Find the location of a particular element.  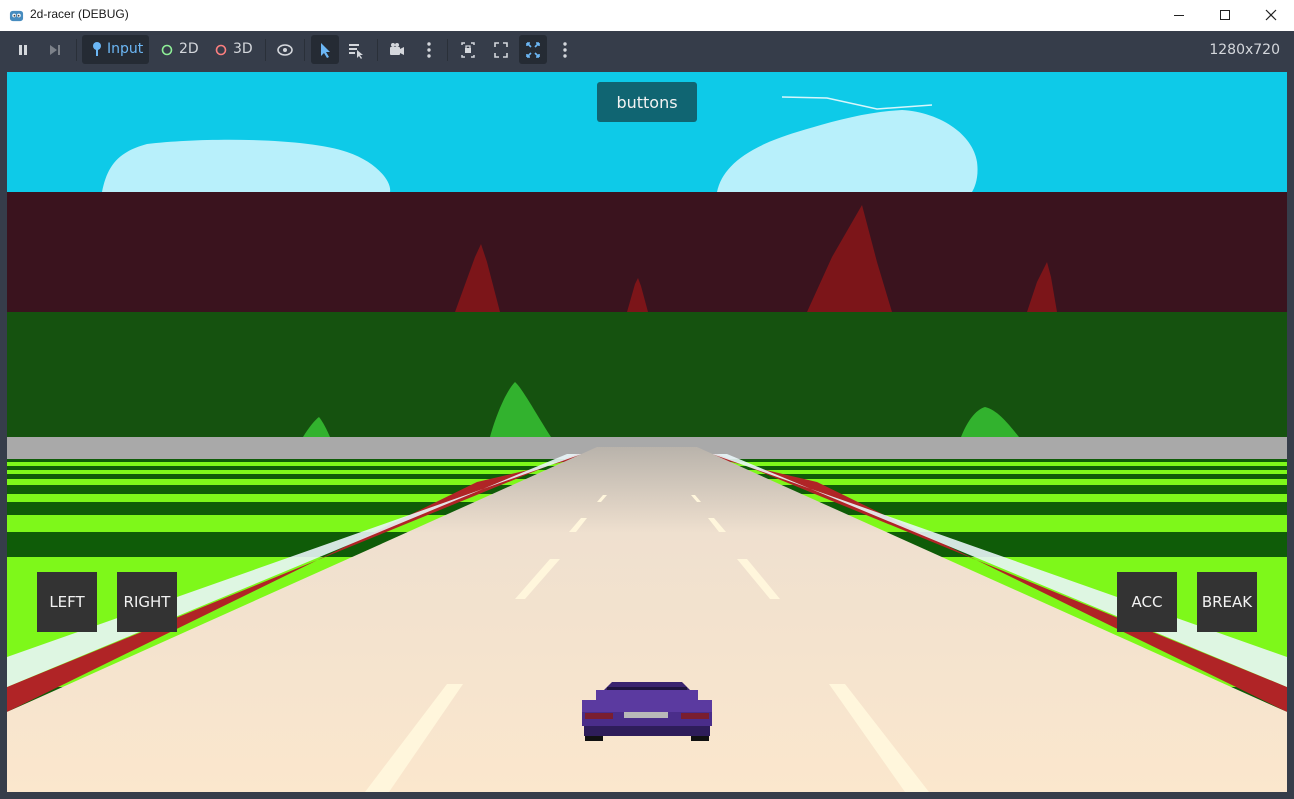

cursor-icon is located at coordinates (325, 50).